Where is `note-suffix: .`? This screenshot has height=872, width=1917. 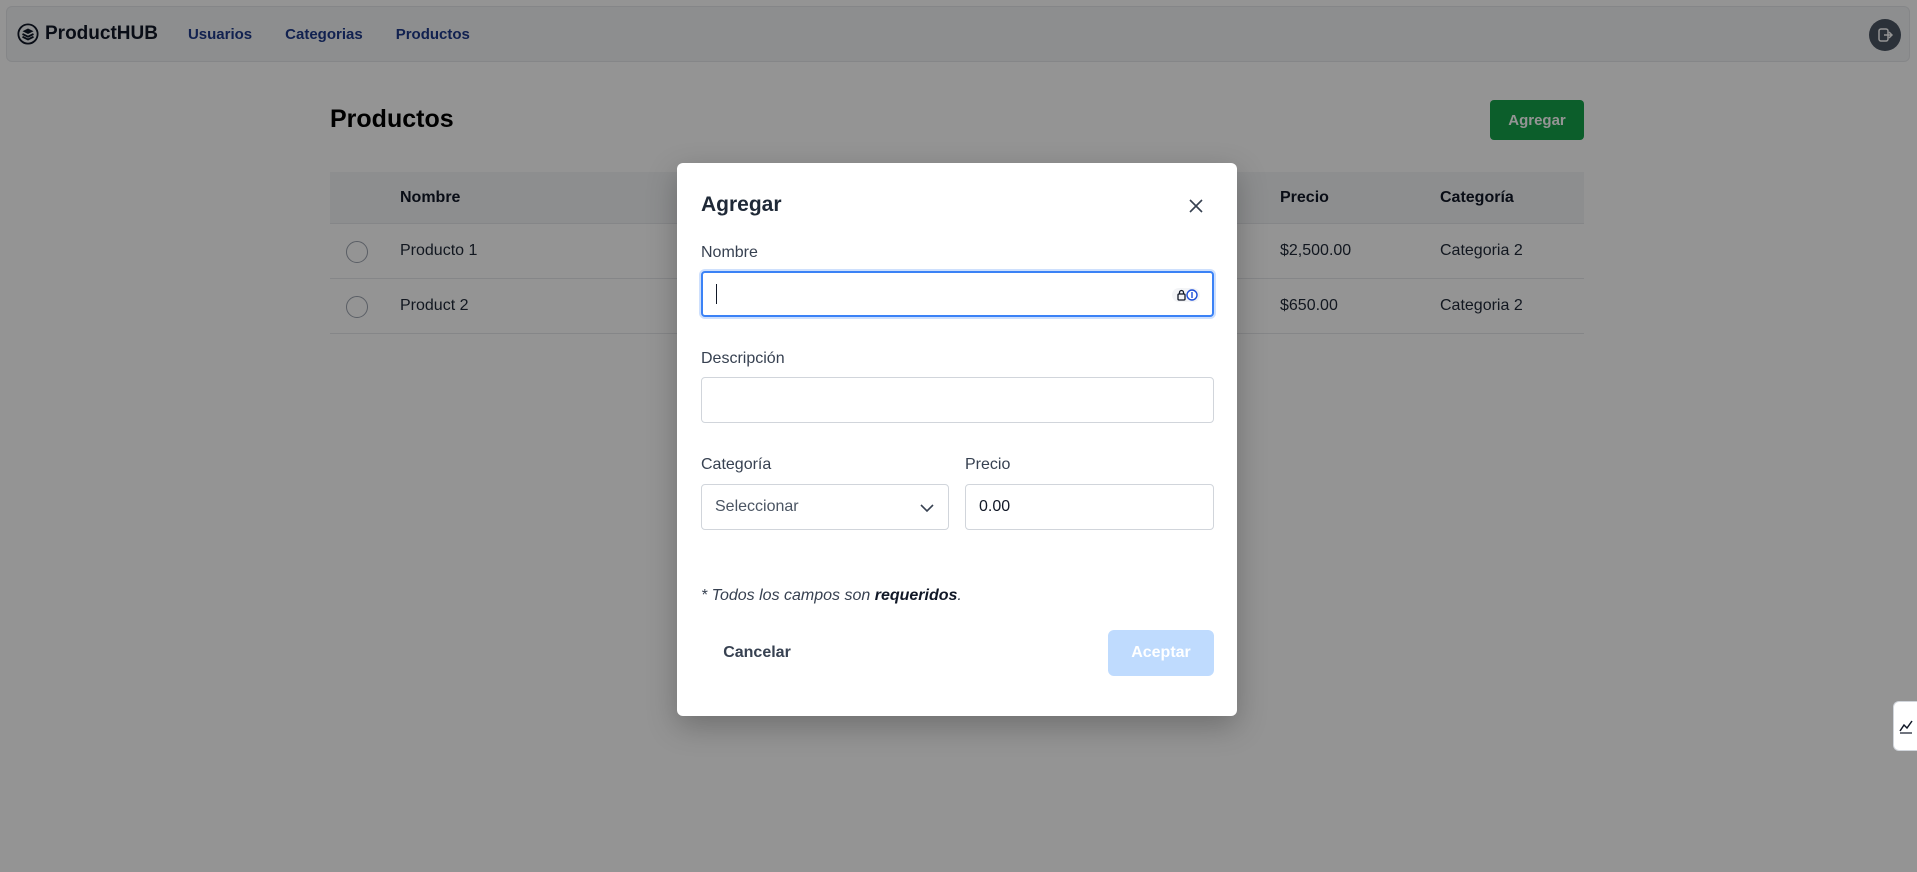
note-suffix: . is located at coordinates (959, 595).